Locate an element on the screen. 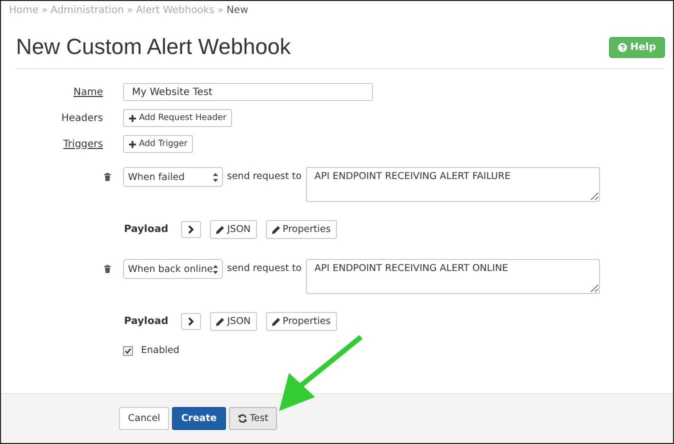  endpoint-field: API ENDPOINT RECEIVING ALERT ONLINE is located at coordinates (453, 276).